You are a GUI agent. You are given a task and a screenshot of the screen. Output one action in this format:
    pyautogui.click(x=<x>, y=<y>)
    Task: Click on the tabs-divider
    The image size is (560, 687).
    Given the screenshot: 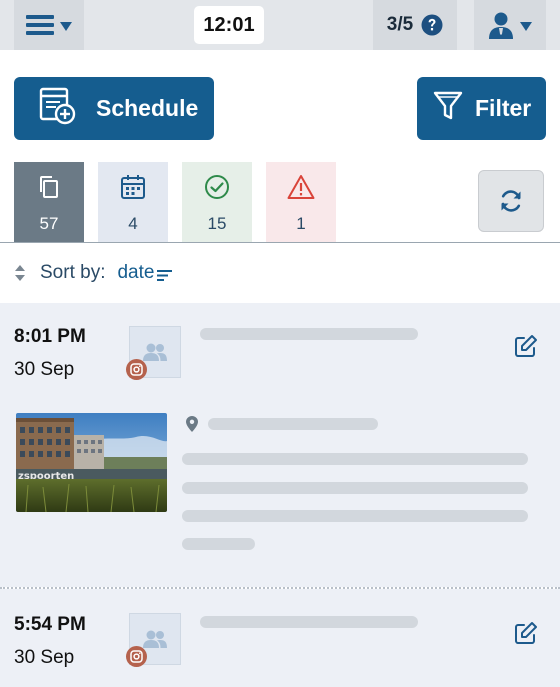 What is the action you would take?
    pyautogui.click(x=280, y=242)
    